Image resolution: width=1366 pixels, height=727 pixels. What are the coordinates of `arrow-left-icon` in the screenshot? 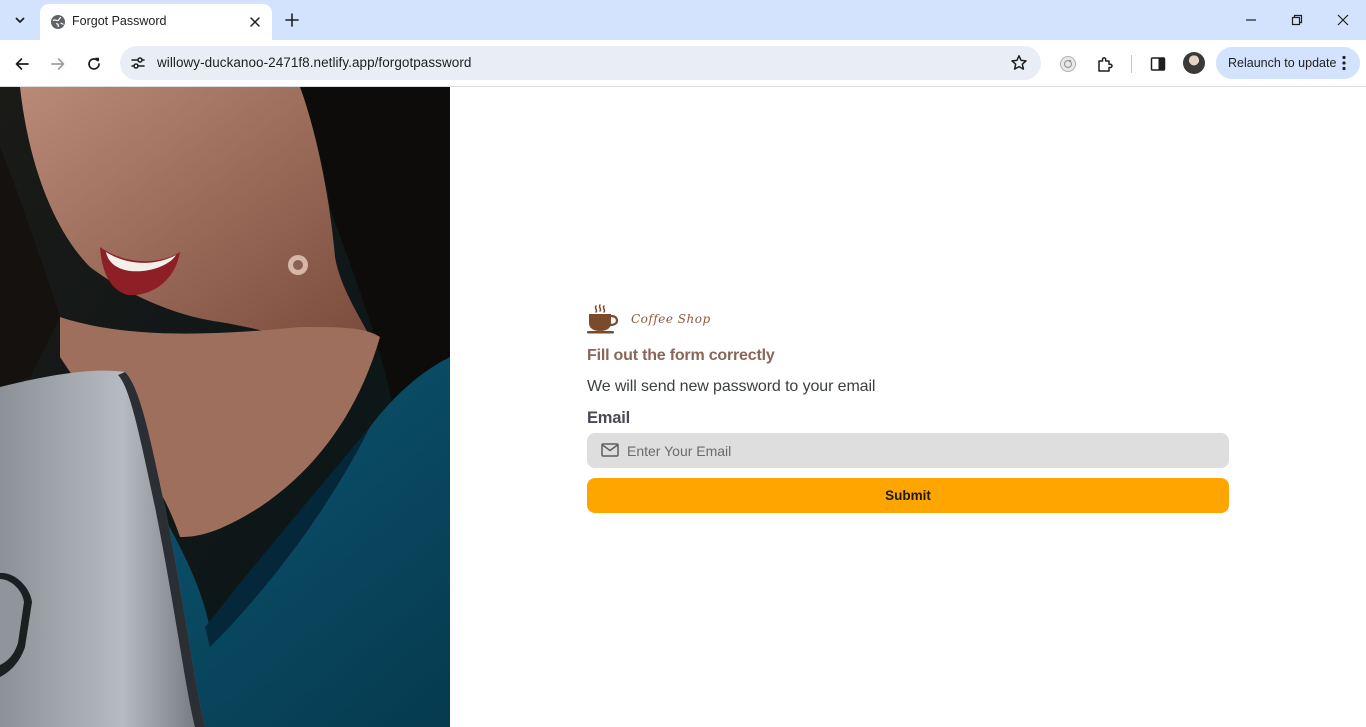 It's located at (22, 64).